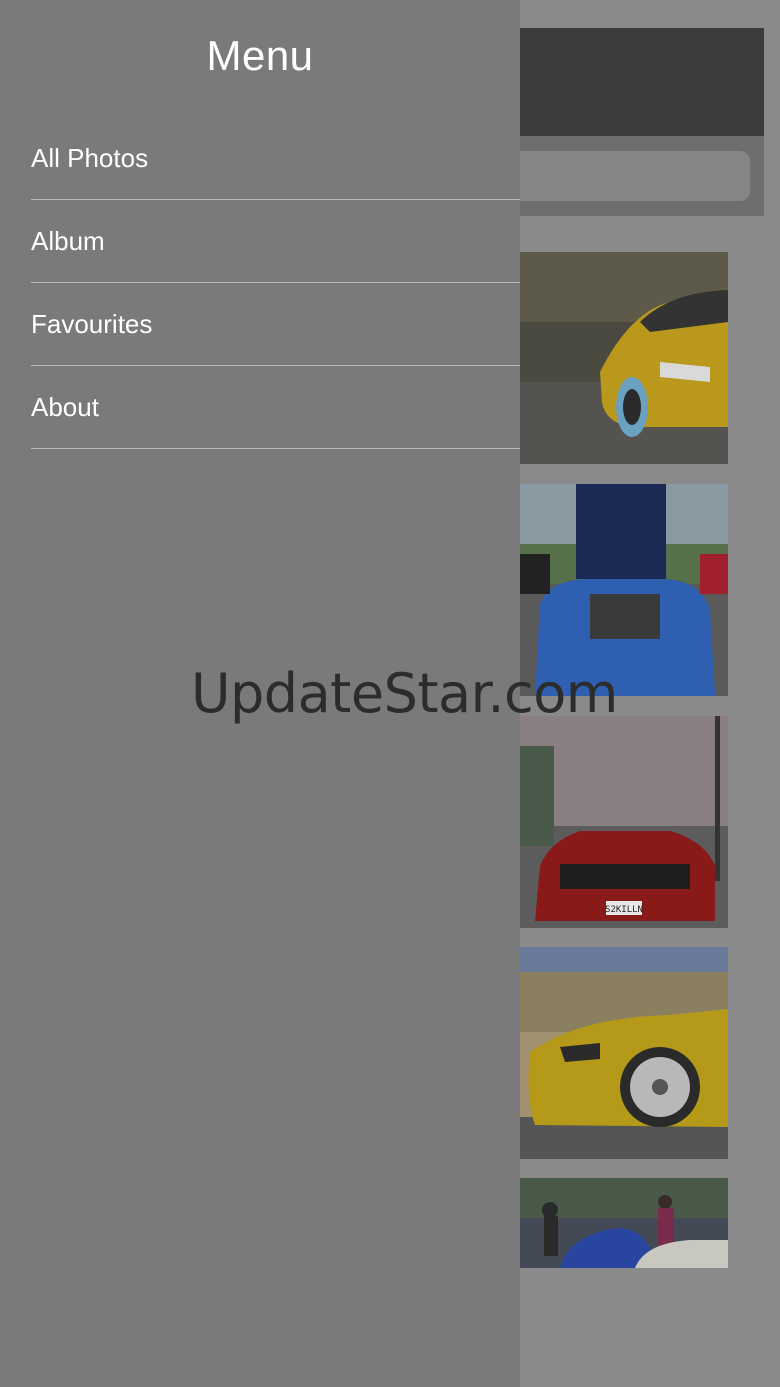 This screenshot has height=1387, width=780. What do you see at coordinates (404, 693) in the screenshot?
I see `watermark-text: UpdateStar.com` at bounding box center [404, 693].